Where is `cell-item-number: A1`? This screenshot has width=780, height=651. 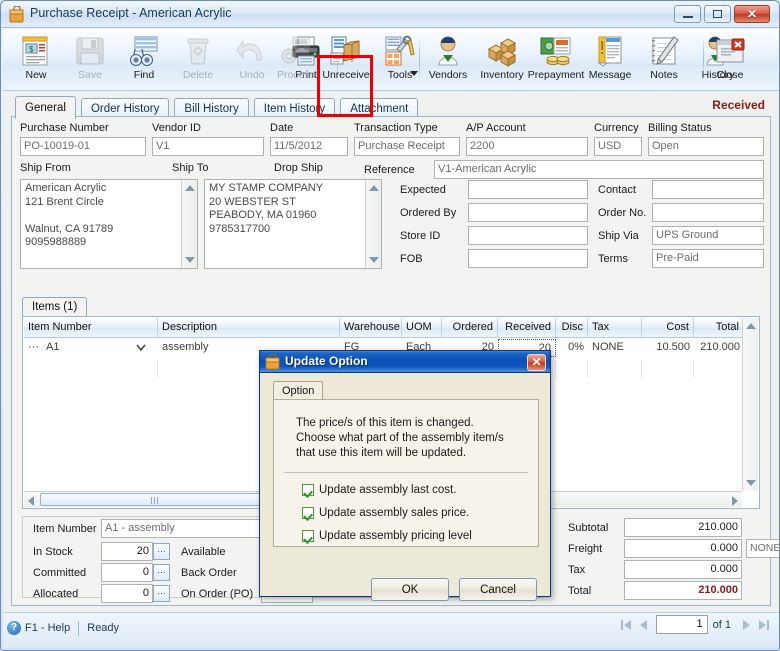
cell-item-number: A1 is located at coordinates (87, 348).